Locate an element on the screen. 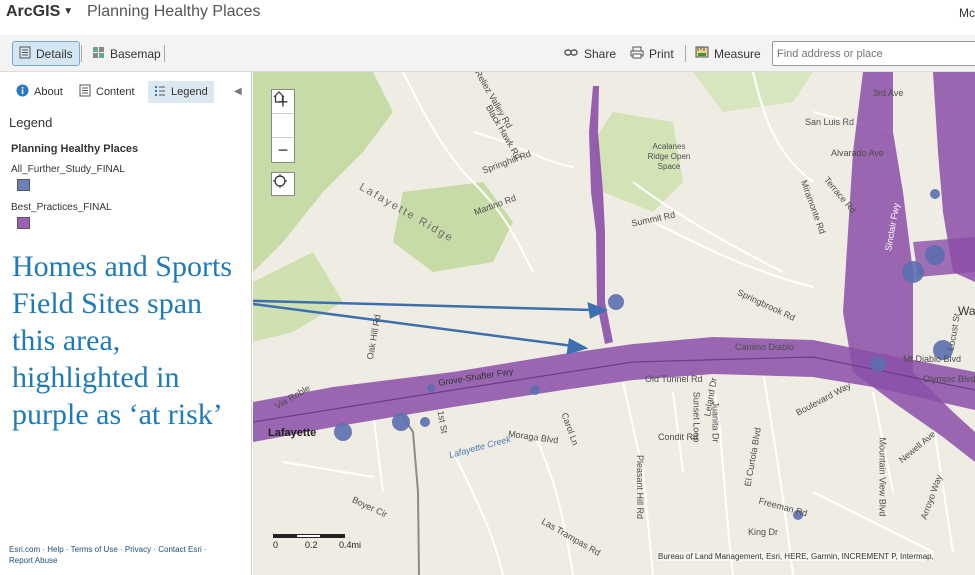  road-label: Camino Diablo is located at coordinates (765, 347).